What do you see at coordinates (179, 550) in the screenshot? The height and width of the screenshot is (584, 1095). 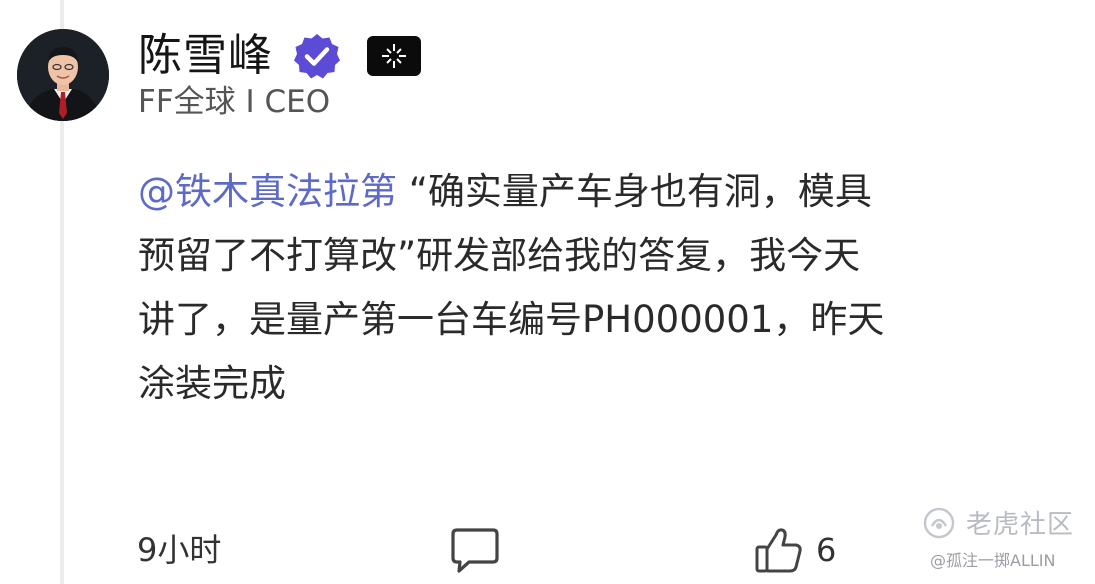 I see `post-time: 9小时` at bounding box center [179, 550].